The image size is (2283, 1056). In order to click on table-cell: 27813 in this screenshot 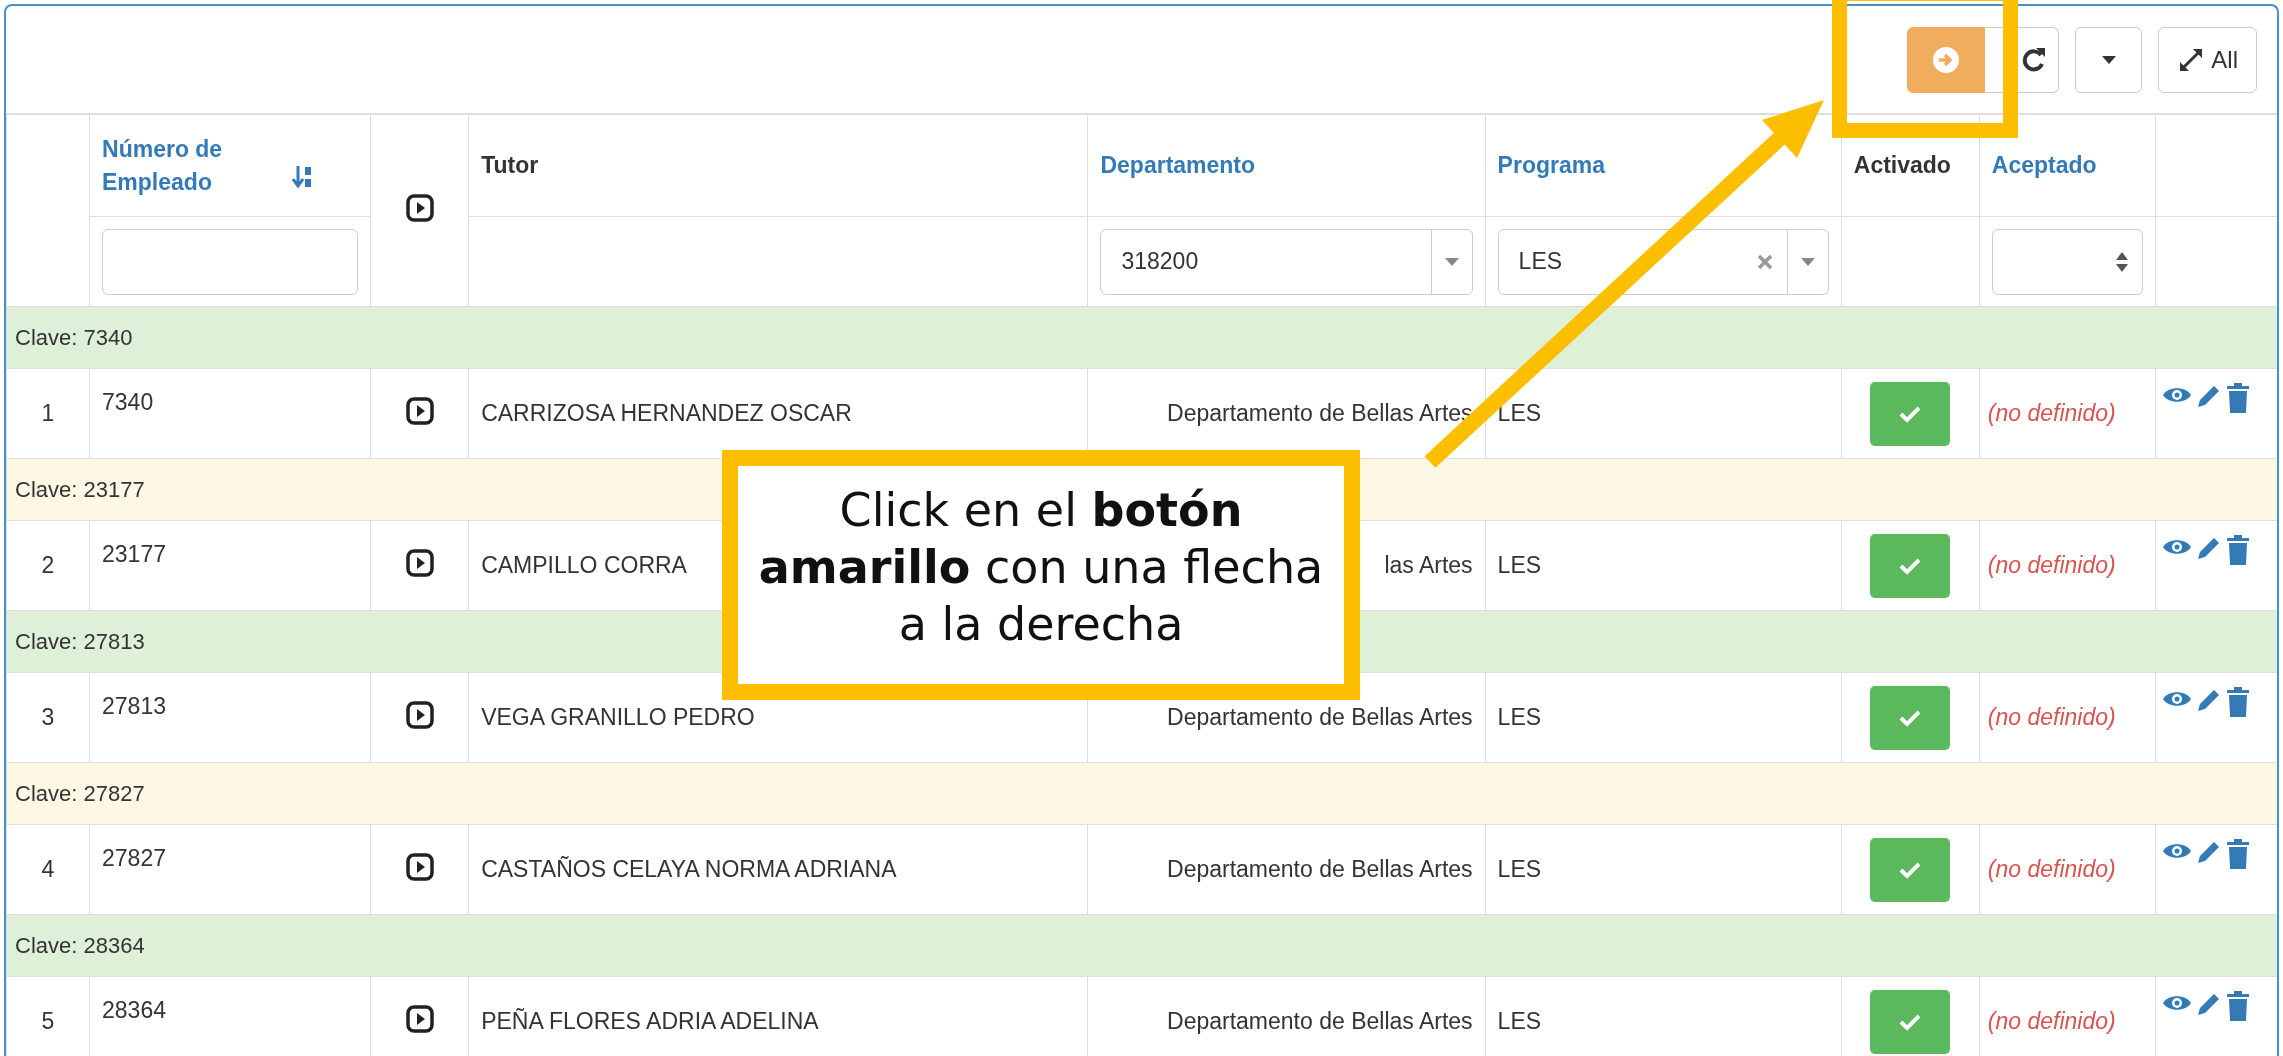, I will do `click(230, 717)`.